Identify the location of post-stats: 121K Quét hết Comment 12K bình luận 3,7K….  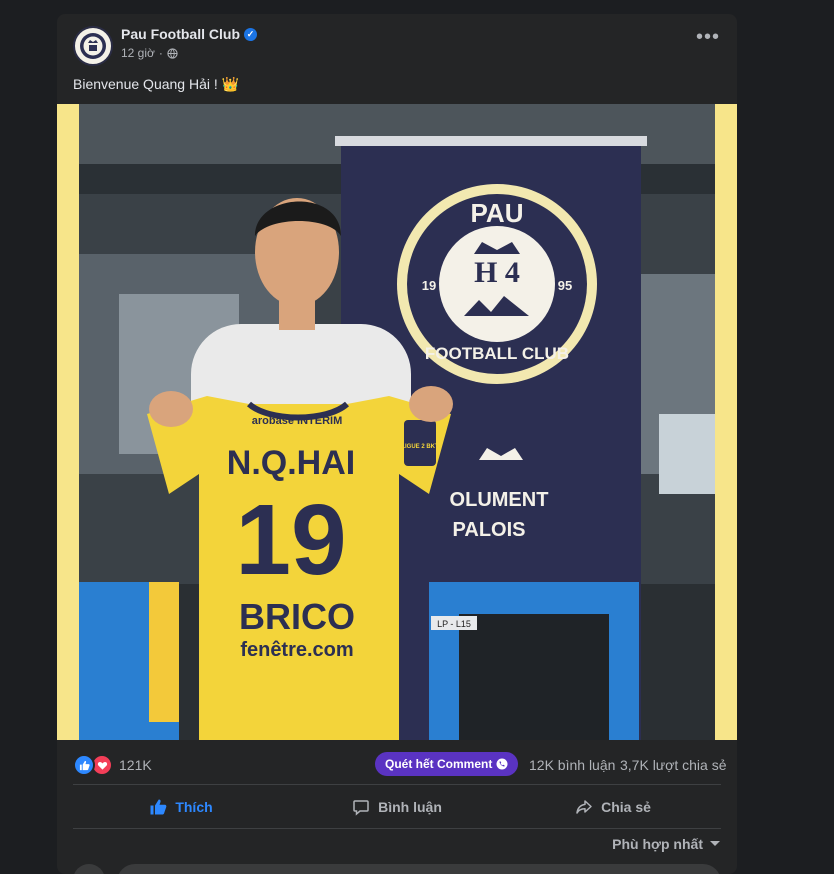
(397, 764).